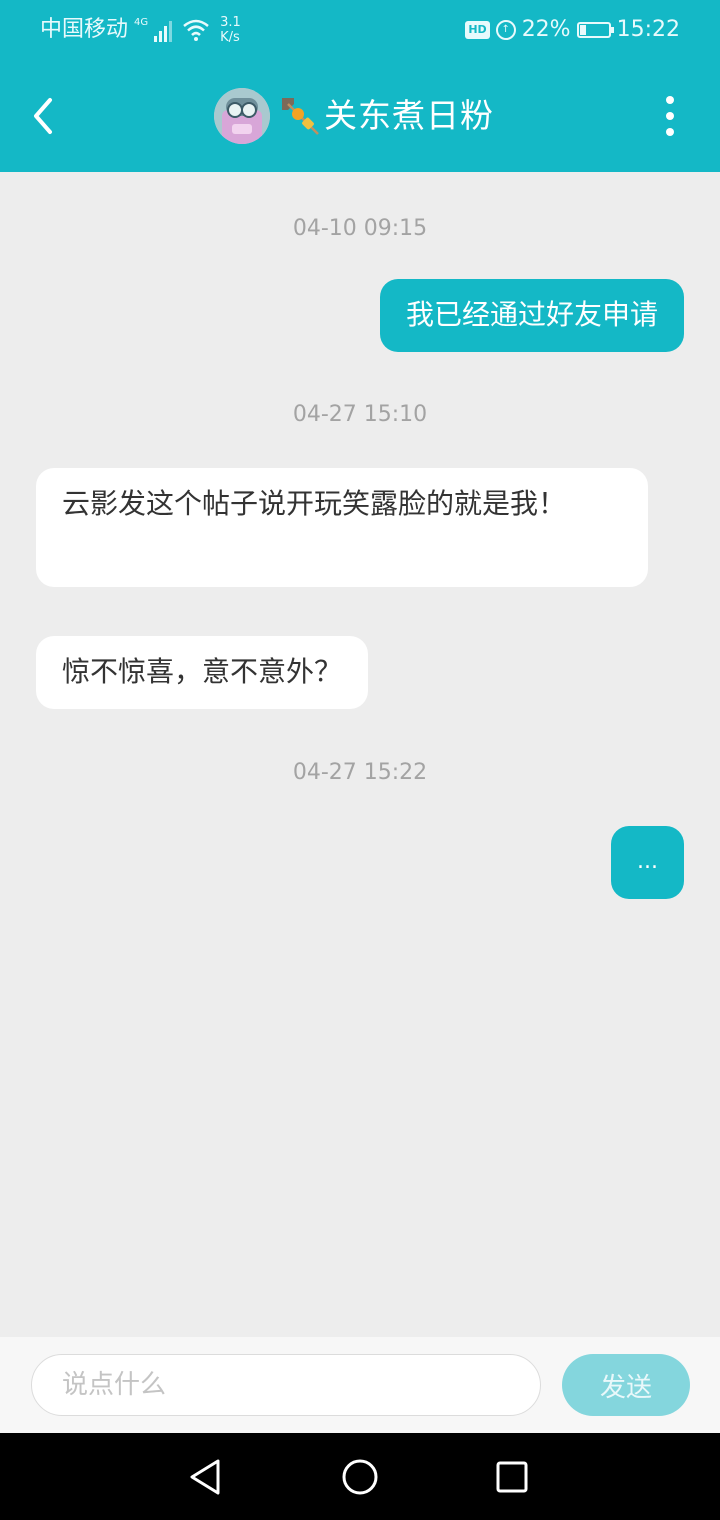 The height and width of the screenshot is (1520, 720). I want to click on nav-recents-button, so click(512, 1477).